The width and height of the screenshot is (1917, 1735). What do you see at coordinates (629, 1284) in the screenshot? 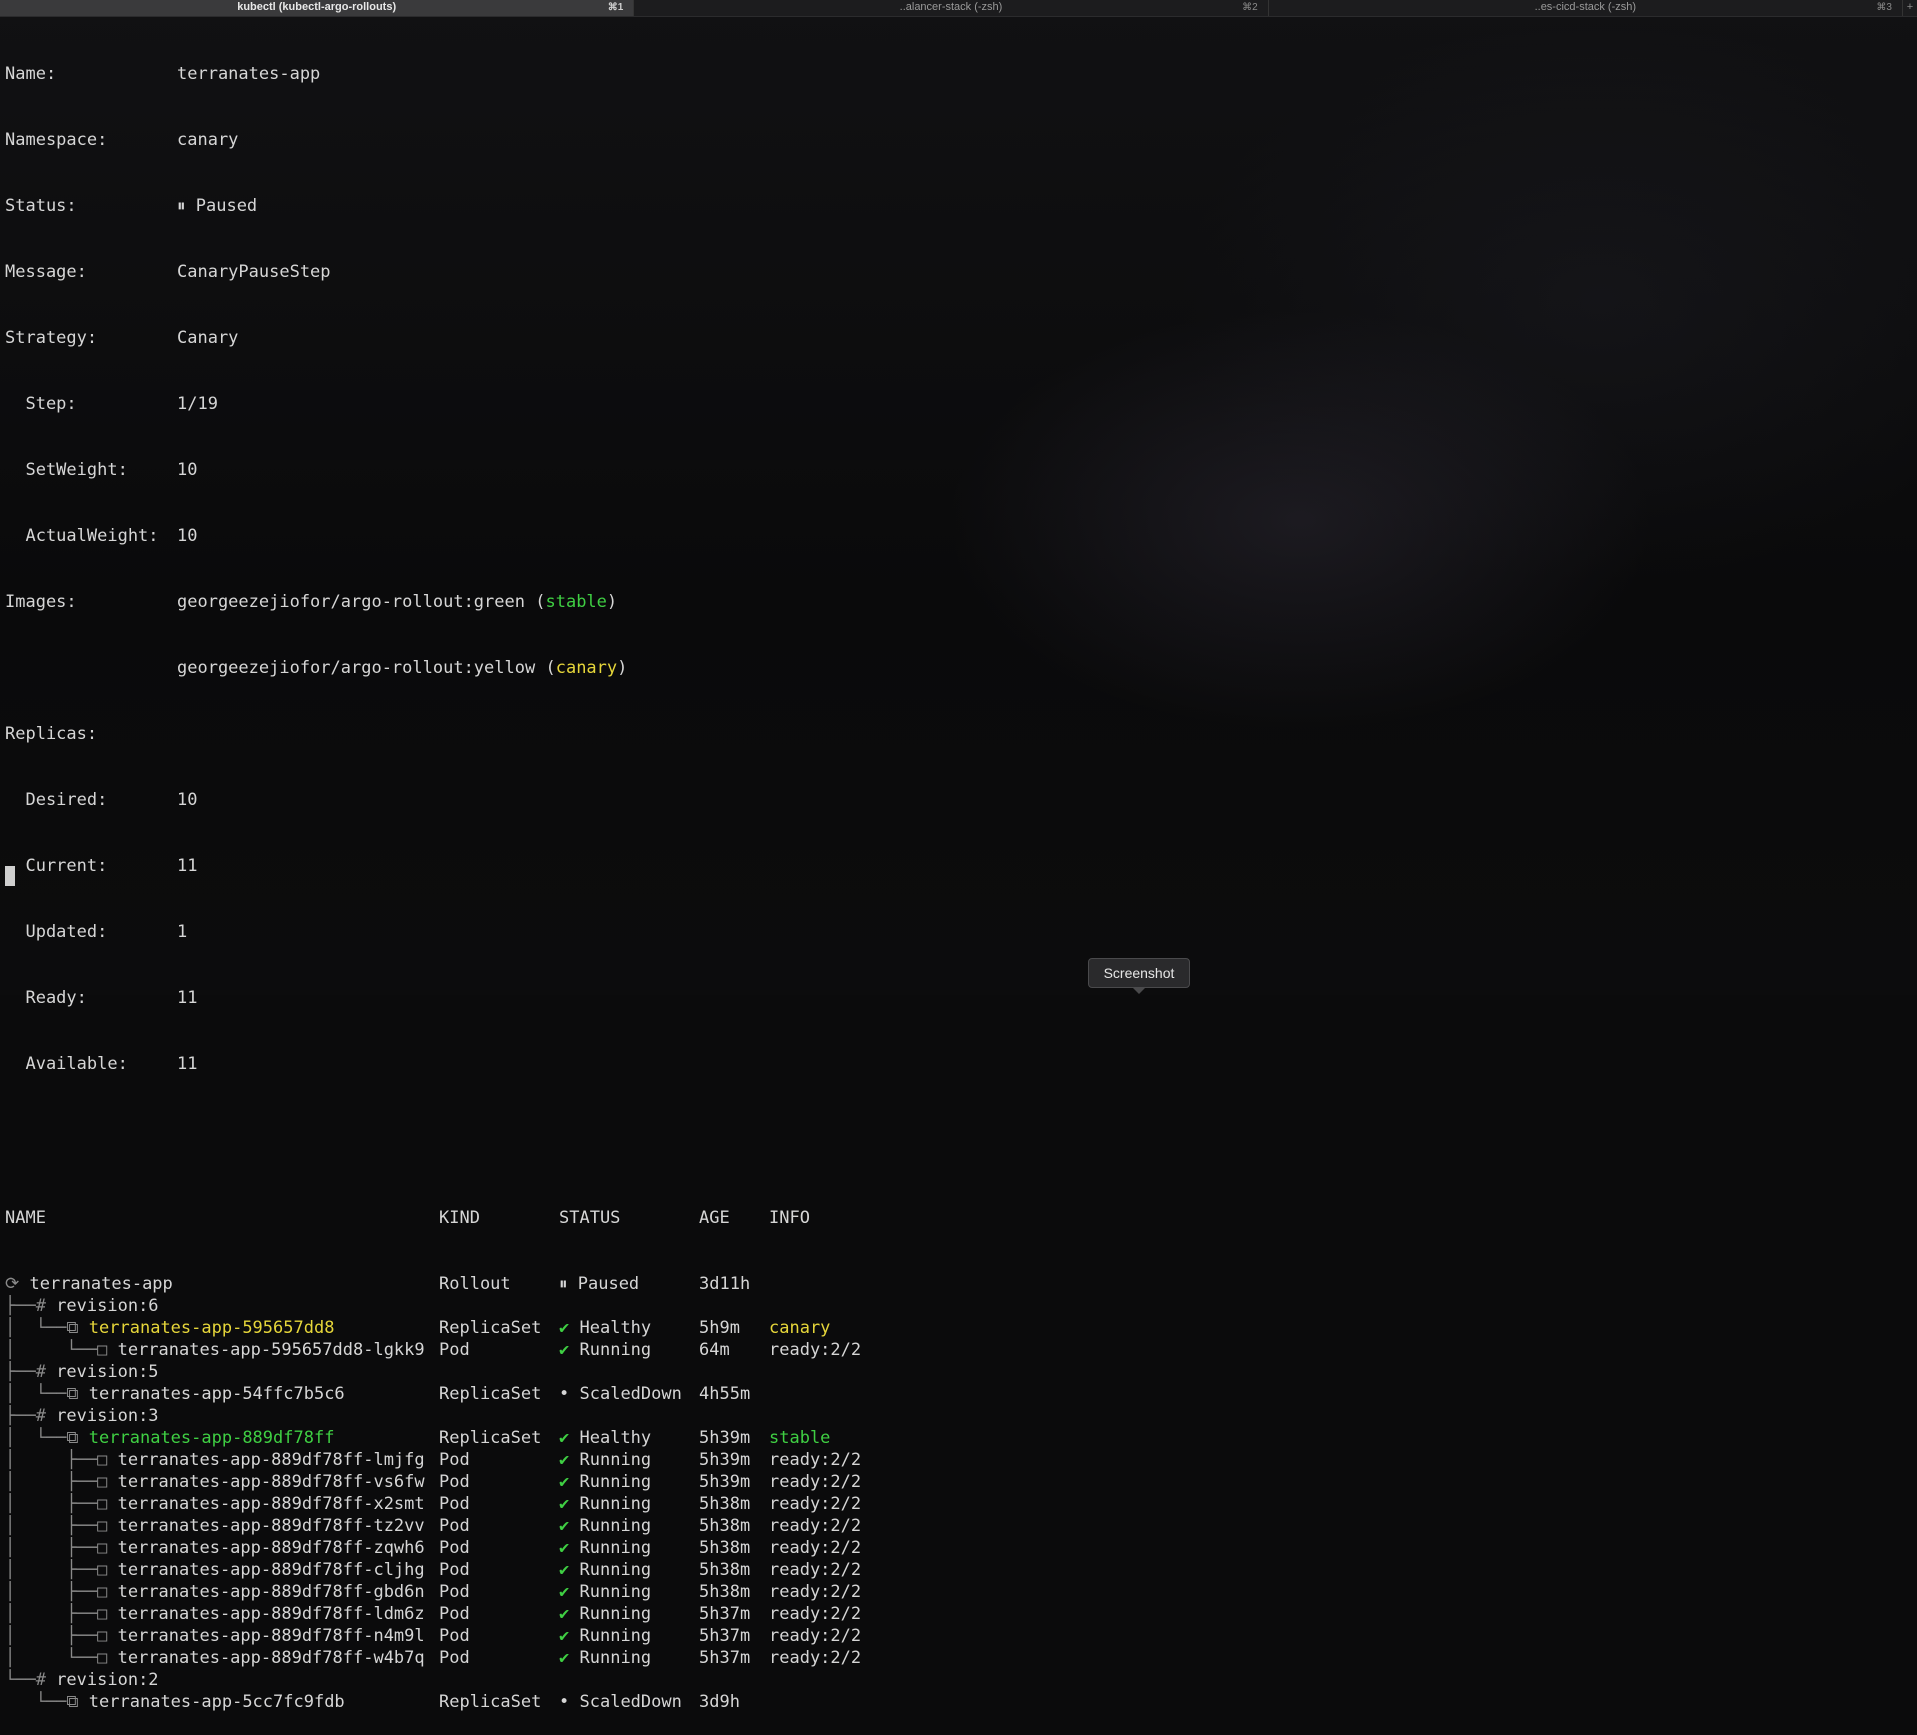
I see `row-status-cell: ⏸ Paused` at bounding box center [629, 1284].